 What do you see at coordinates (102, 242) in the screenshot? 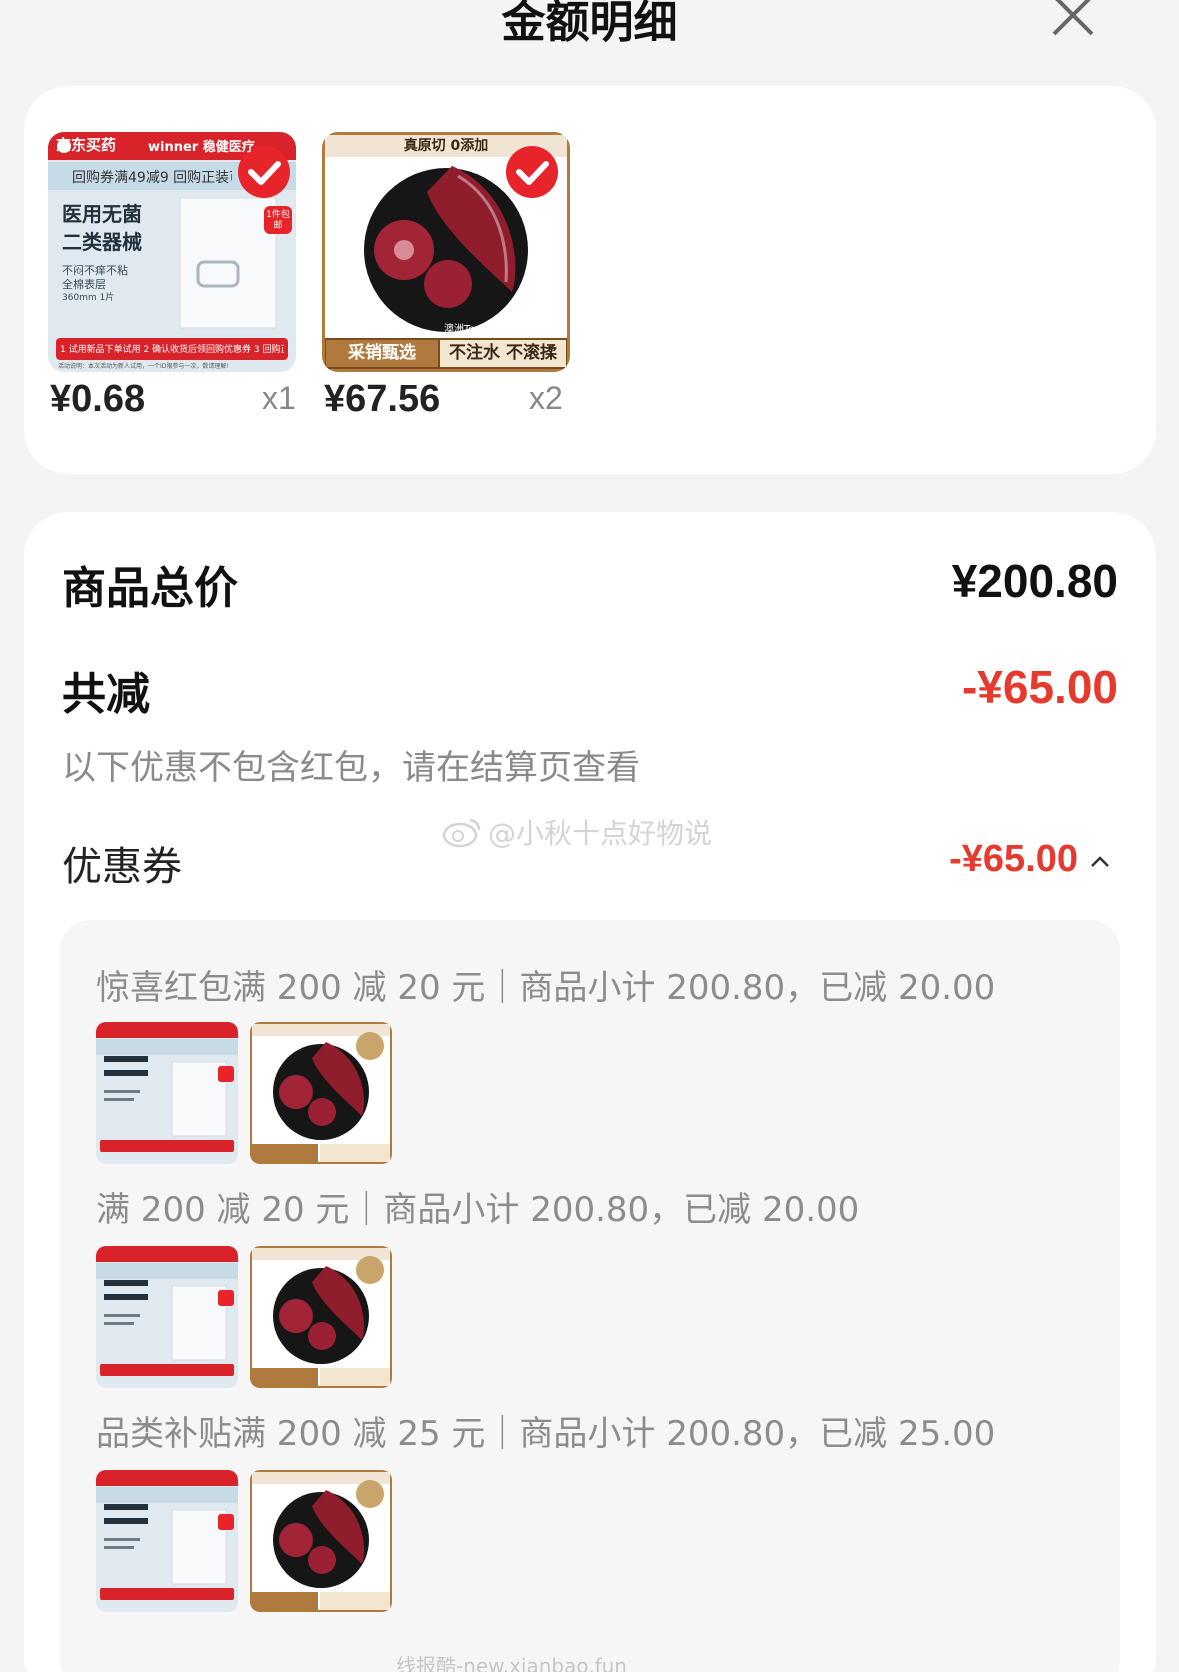
I see `headline-2: 二类器械` at bounding box center [102, 242].